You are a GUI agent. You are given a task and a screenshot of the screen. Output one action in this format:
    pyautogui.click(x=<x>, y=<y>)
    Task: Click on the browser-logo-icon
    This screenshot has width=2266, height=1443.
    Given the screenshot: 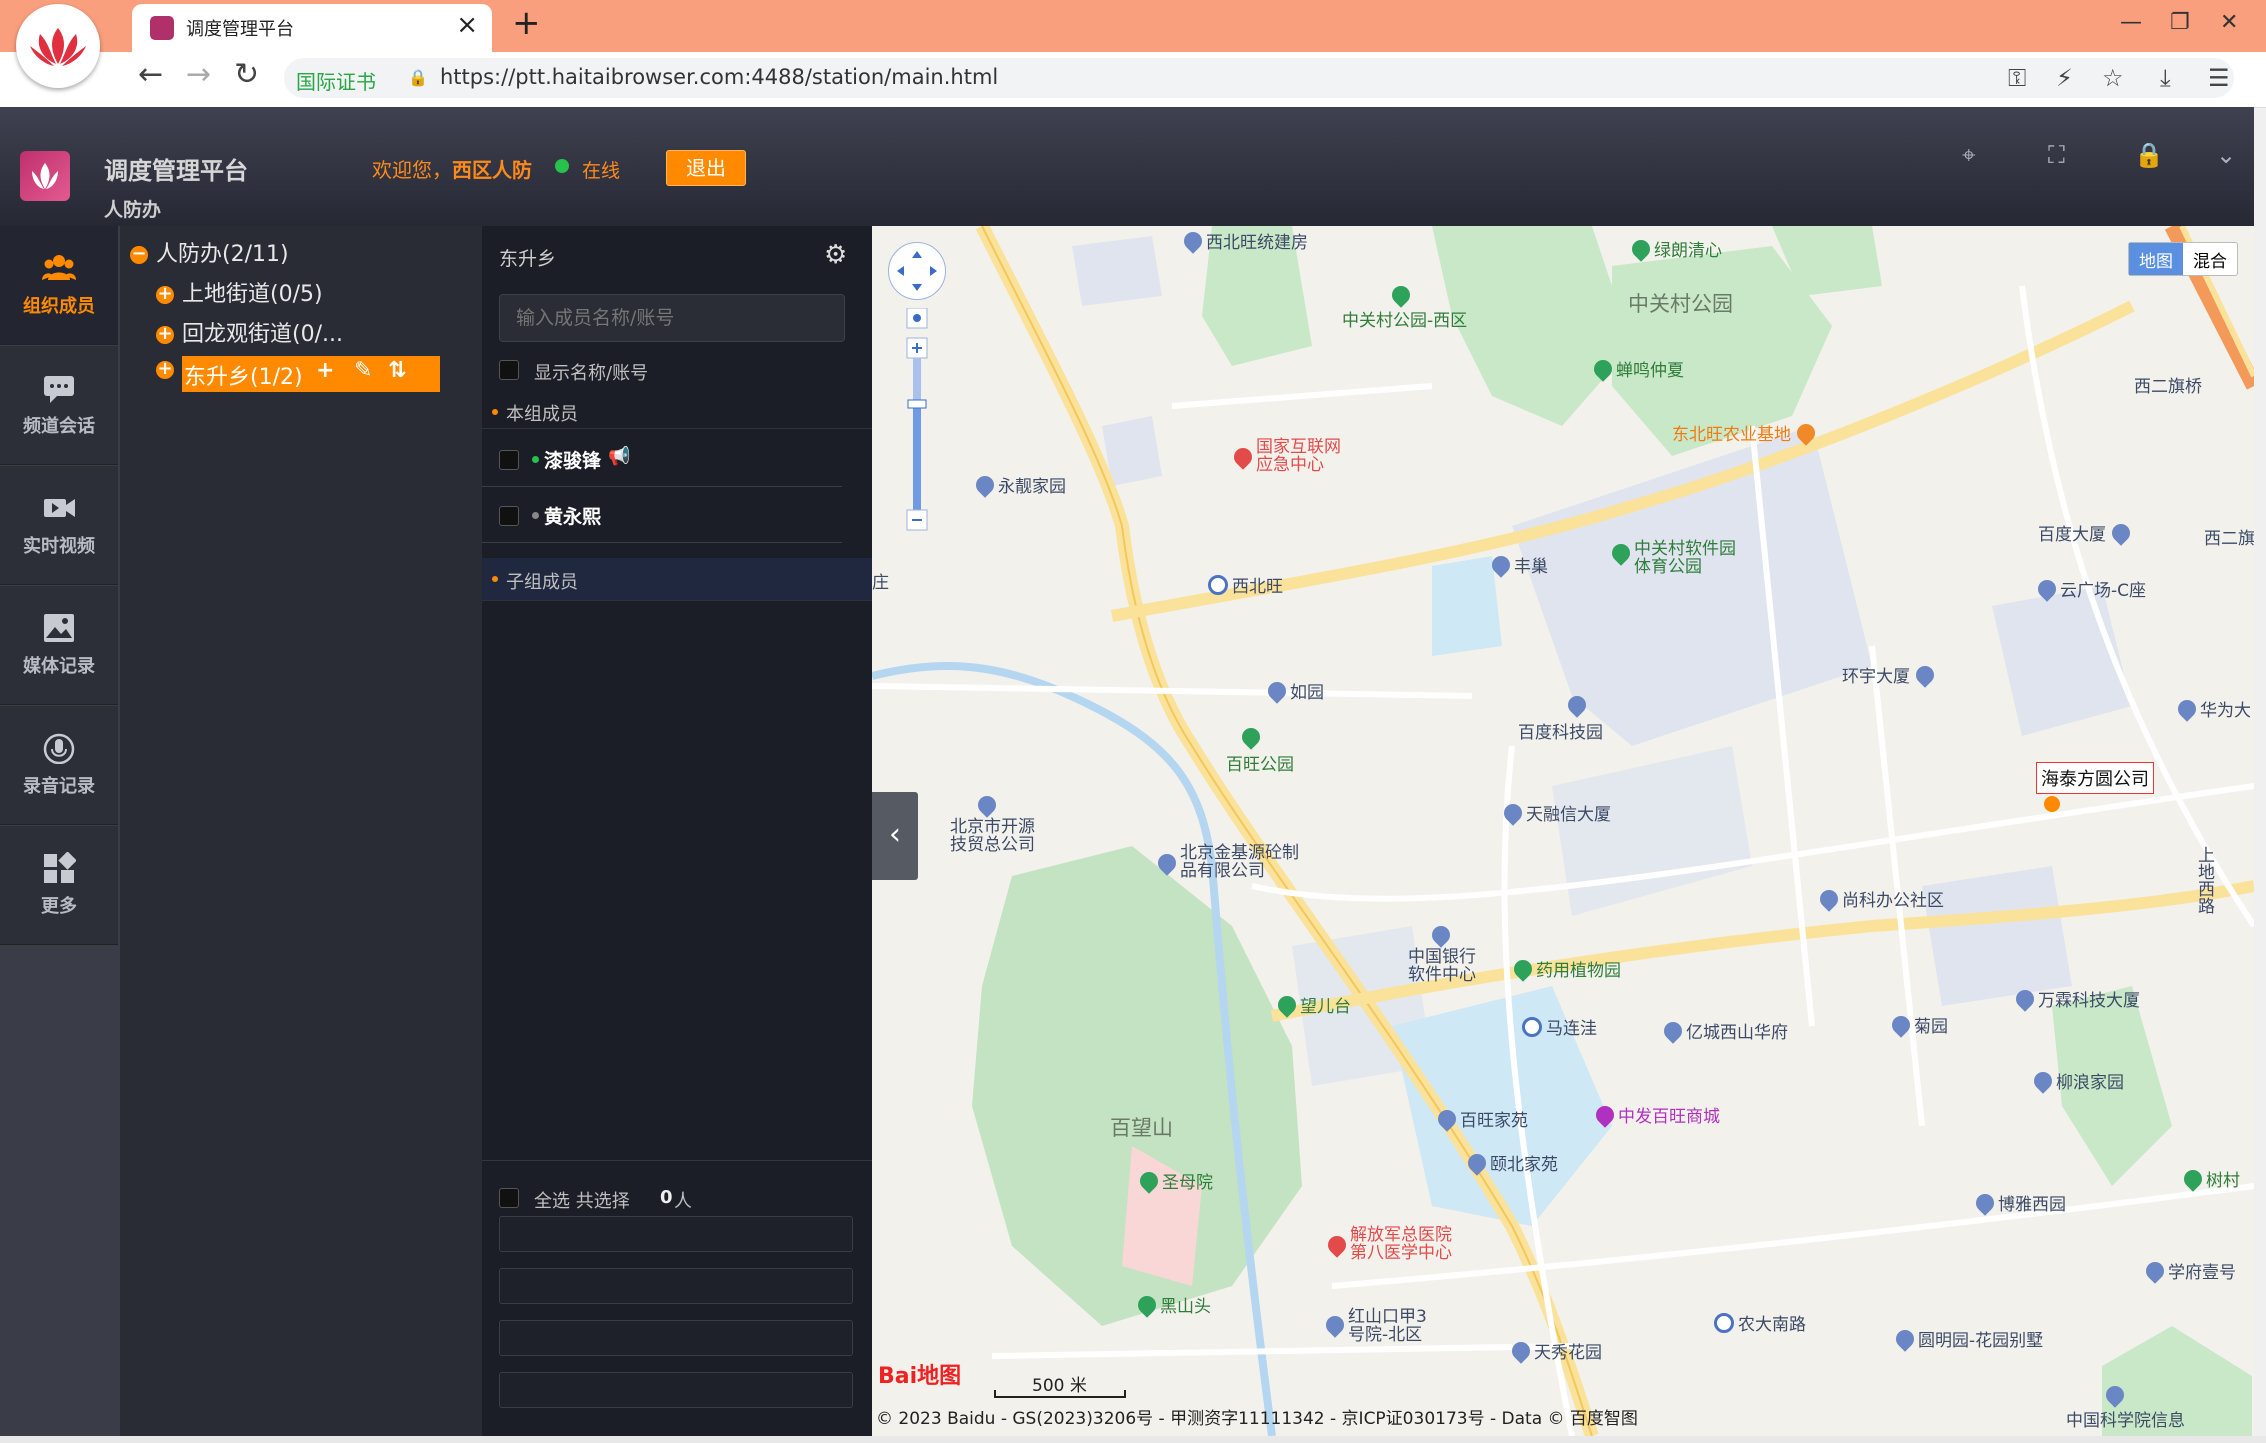 What is the action you would take?
    pyautogui.click(x=58, y=46)
    